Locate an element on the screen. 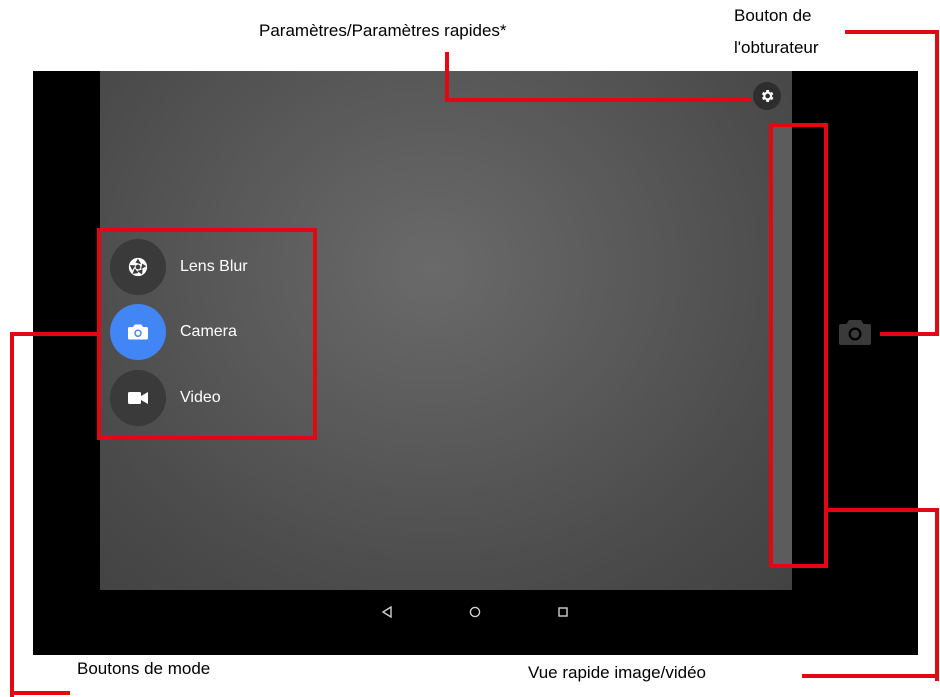 The height and width of the screenshot is (697, 940). quickview-leader-horizontal is located at coordinates (883, 510).